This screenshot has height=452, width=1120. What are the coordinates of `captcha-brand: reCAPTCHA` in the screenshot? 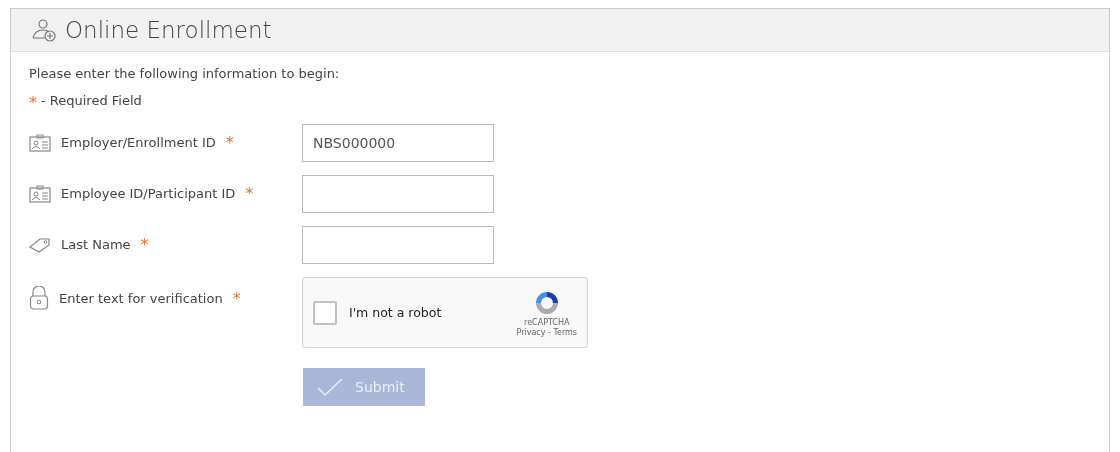 It's located at (547, 322).